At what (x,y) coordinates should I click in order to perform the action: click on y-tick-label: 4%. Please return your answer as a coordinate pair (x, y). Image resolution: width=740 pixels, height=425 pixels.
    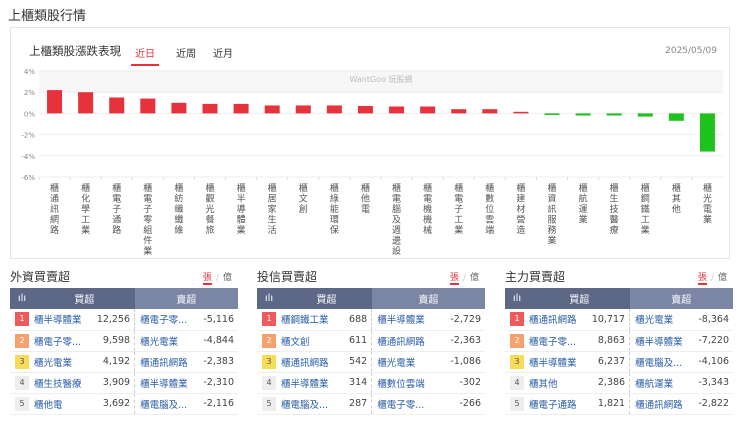
    Looking at the image, I should click on (29, 72).